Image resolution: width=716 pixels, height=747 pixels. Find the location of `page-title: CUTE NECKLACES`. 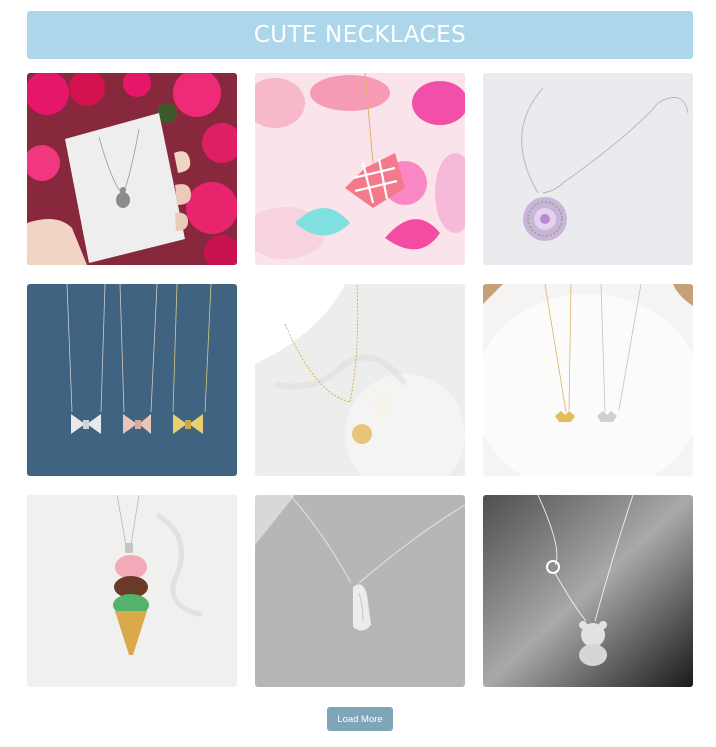

page-title: CUTE NECKLACES is located at coordinates (360, 35).